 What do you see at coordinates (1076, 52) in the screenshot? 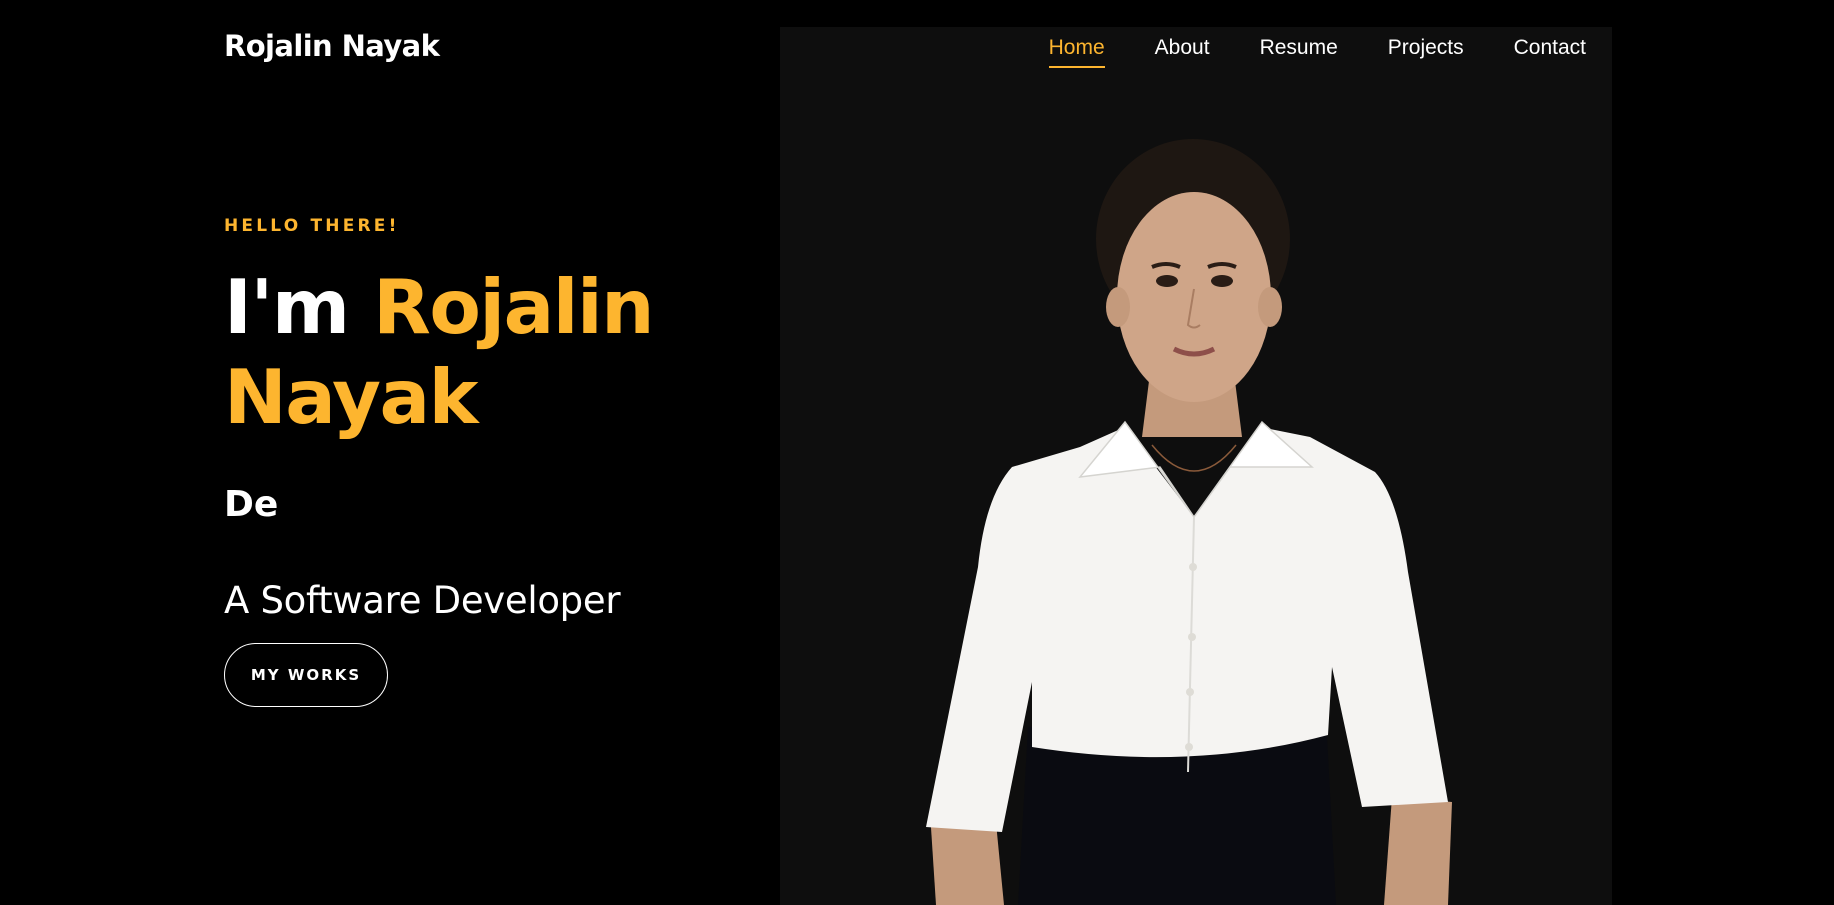
I see `nav-item-home: Home` at bounding box center [1076, 52].